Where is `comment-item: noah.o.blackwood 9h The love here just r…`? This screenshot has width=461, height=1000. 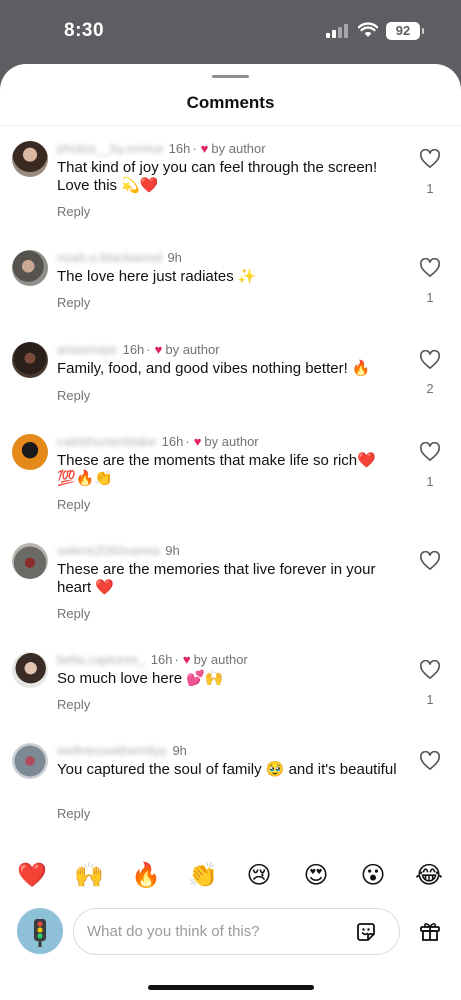
comment-item: noah.o.blackwood 9h The love here just r… is located at coordinates (230, 287).